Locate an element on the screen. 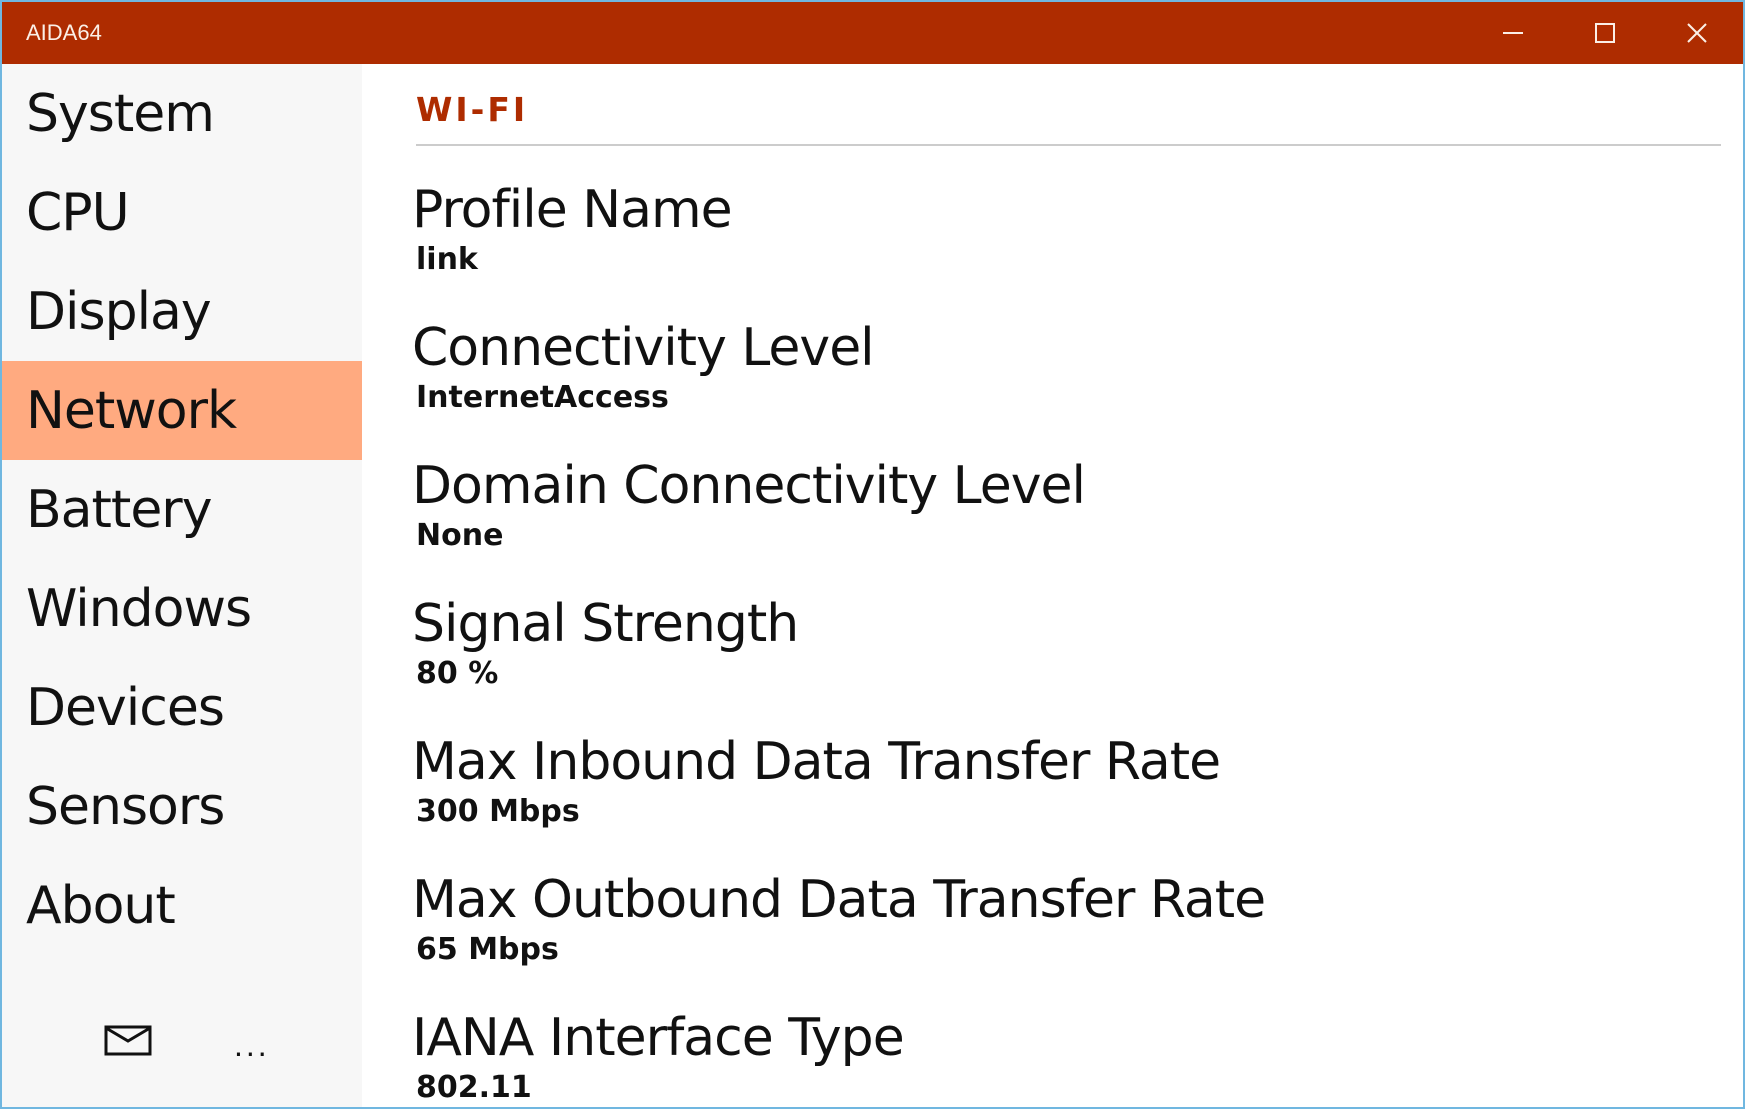  close-button is located at coordinates (1697, 33).